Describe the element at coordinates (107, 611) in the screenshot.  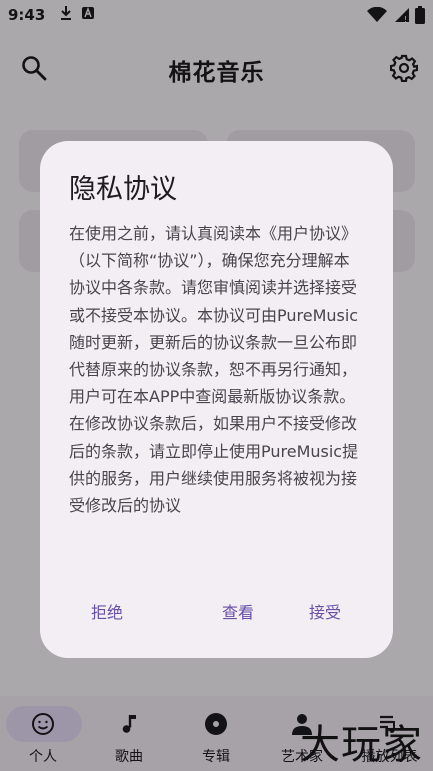
I see `reject-button: 拒绝` at that location.